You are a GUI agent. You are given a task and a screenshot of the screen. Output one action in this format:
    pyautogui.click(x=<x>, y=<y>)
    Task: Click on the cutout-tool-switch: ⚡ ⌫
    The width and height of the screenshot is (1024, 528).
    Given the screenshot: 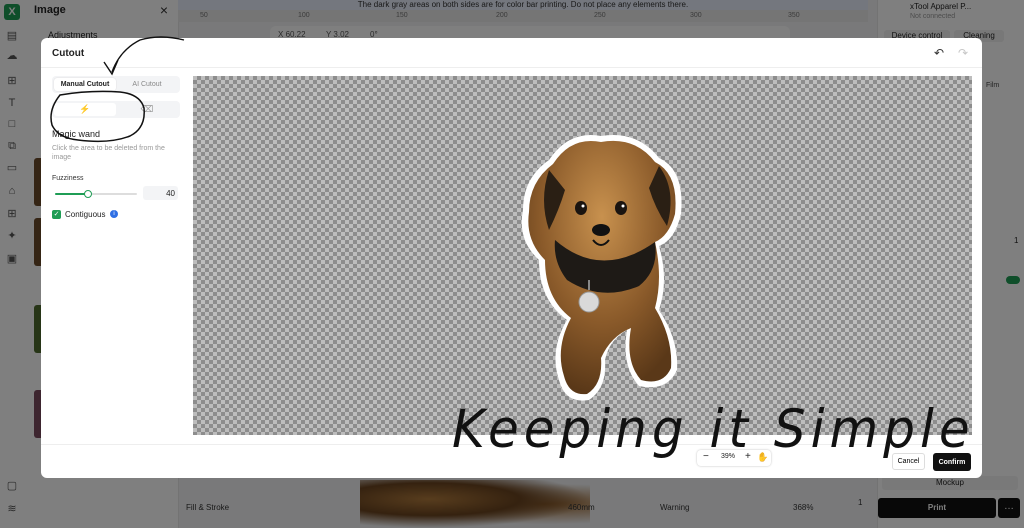 What is the action you would take?
    pyautogui.click(x=116, y=109)
    